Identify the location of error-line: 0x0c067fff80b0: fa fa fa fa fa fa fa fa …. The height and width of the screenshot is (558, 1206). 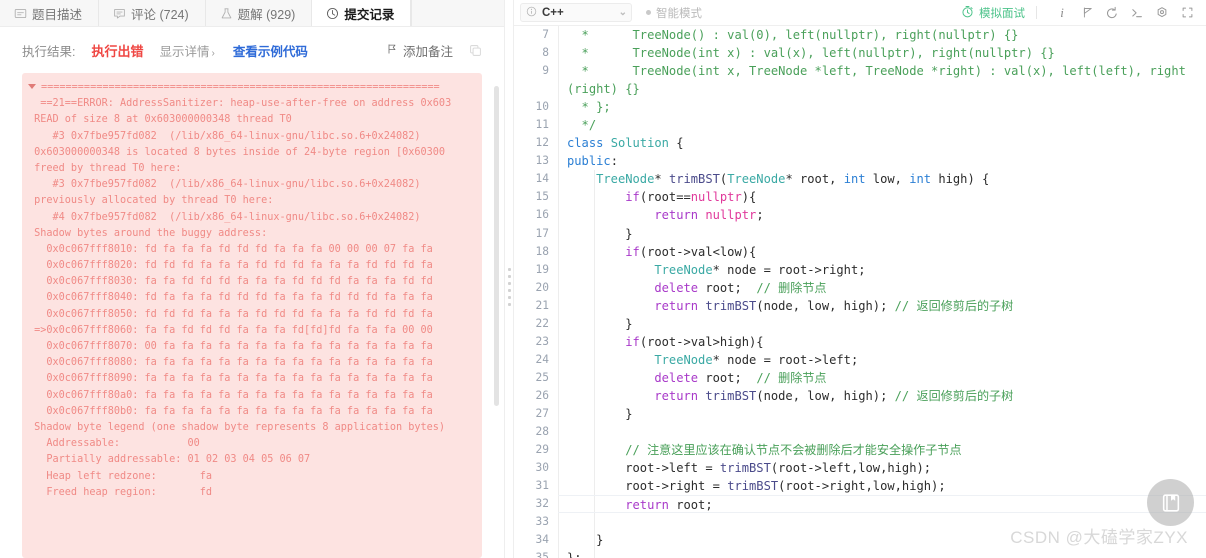
(230, 411).